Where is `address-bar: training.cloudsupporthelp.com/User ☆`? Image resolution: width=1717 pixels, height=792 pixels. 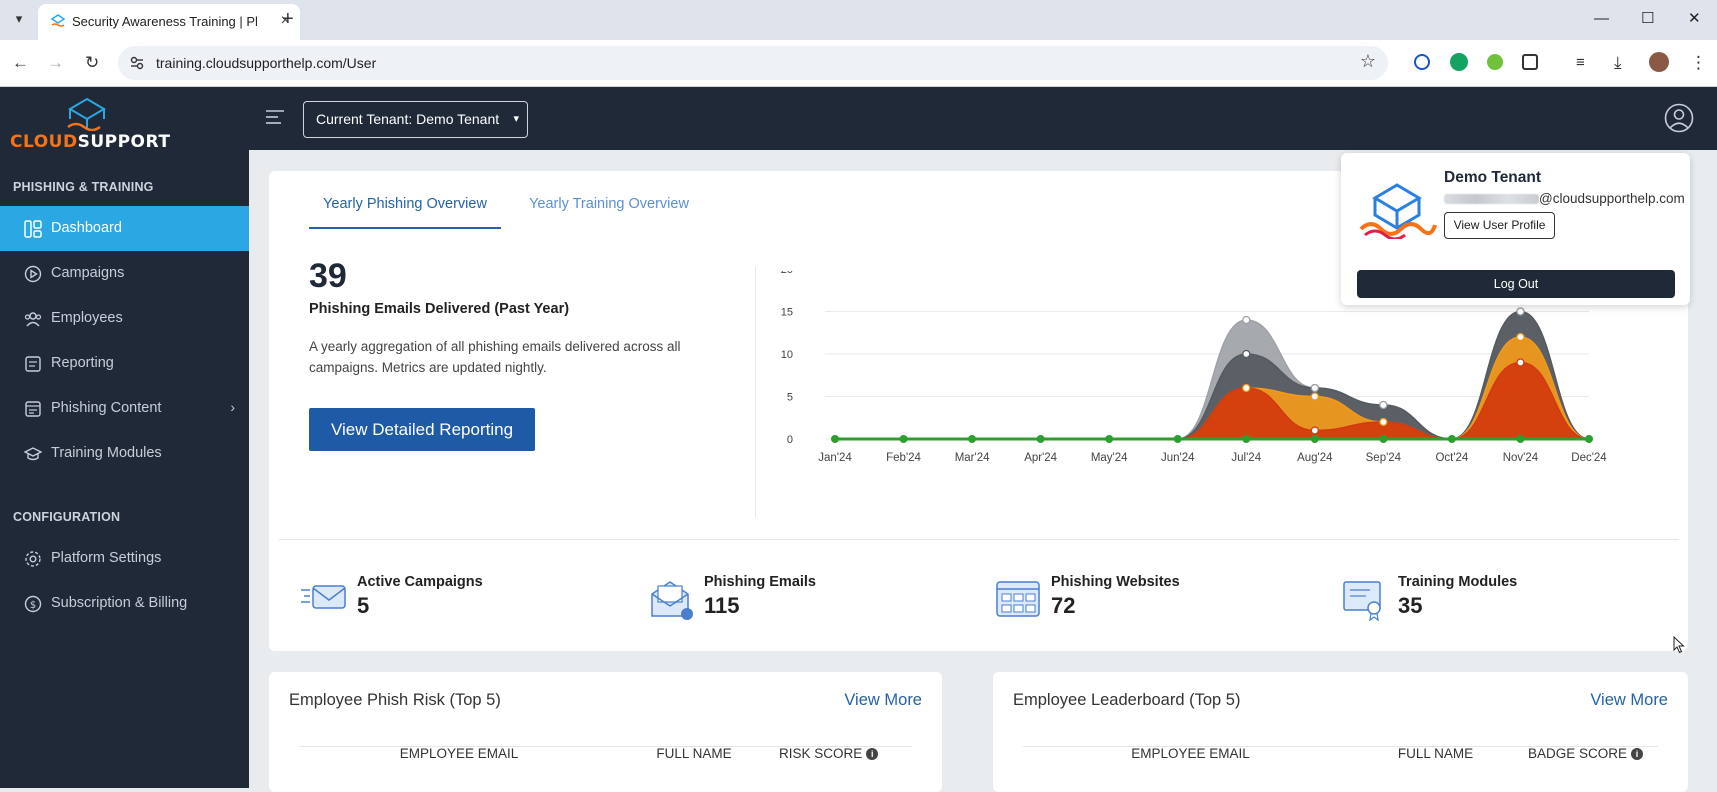 address-bar: training.cloudsupporthelp.com/User ☆ is located at coordinates (753, 63).